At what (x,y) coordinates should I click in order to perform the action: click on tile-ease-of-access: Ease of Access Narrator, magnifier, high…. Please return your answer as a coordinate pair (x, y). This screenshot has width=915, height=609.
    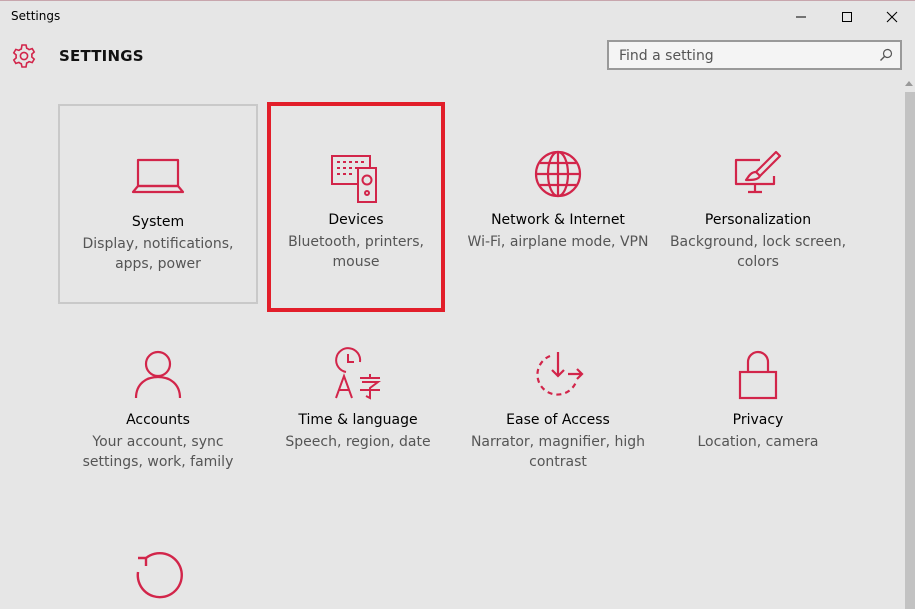
    Looking at the image, I should click on (558, 404).